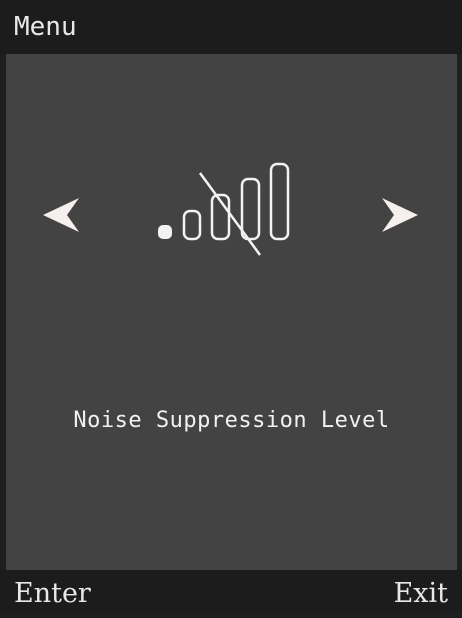 The image size is (462, 618). I want to click on previous-button, so click(62, 215).